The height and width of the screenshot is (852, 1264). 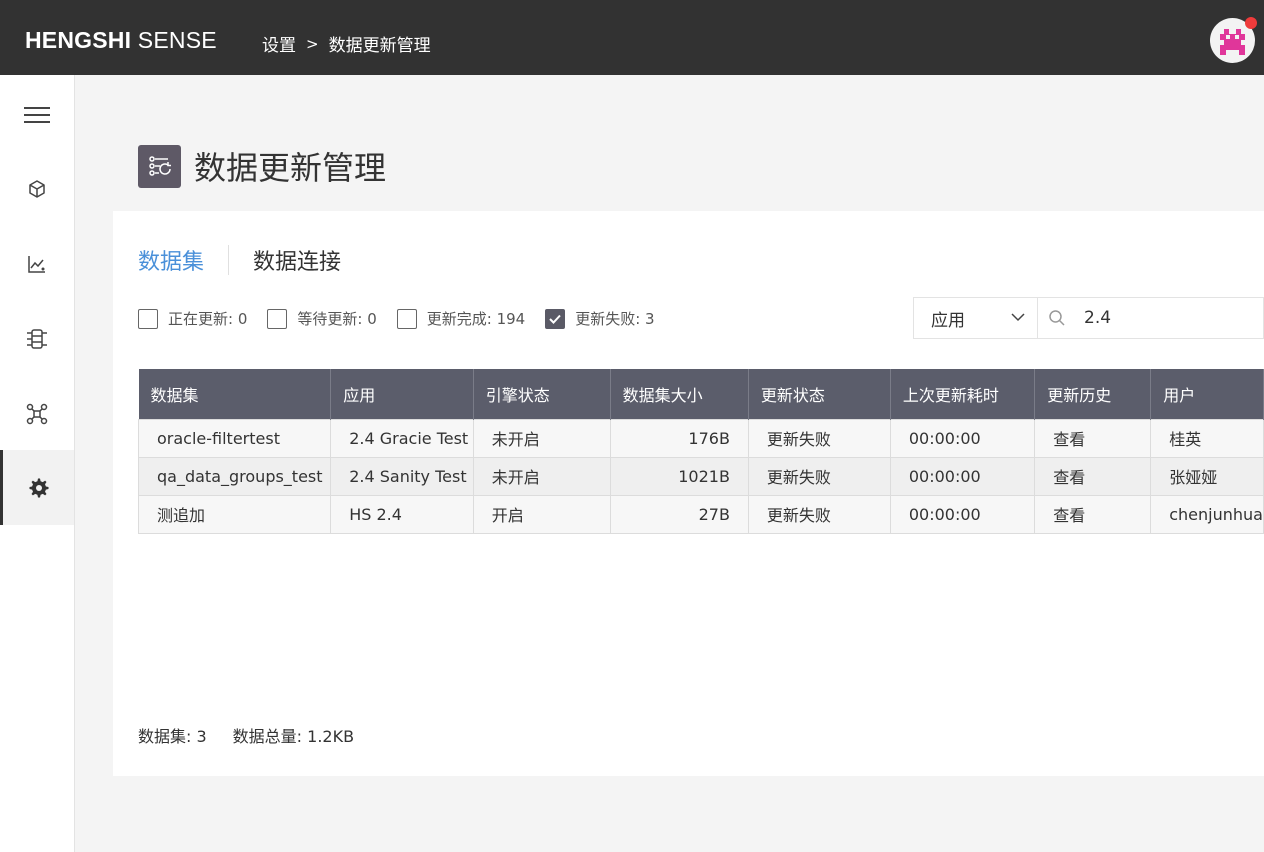 What do you see at coordinates (279, 43) in the screenshot?
I see `breadcrumb-item-settings: 设置` at bounding box center [279, 43].